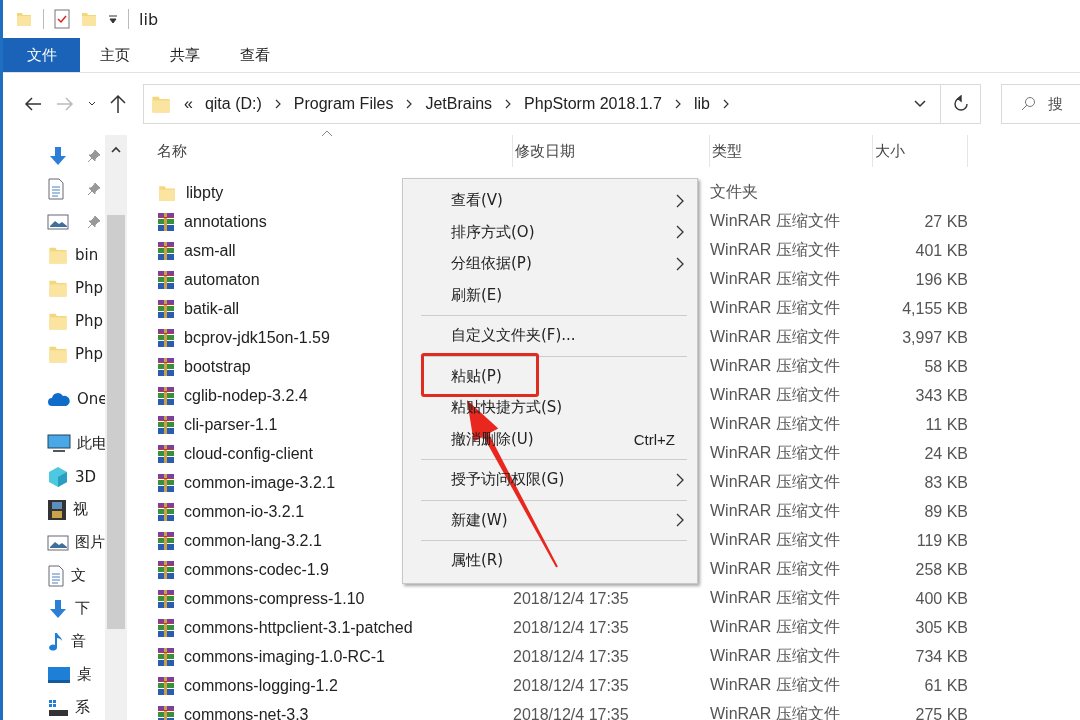 The width and height of the screenshot is (1080, 720). I want to click on file-size: 401 KB, so click(941, 250).